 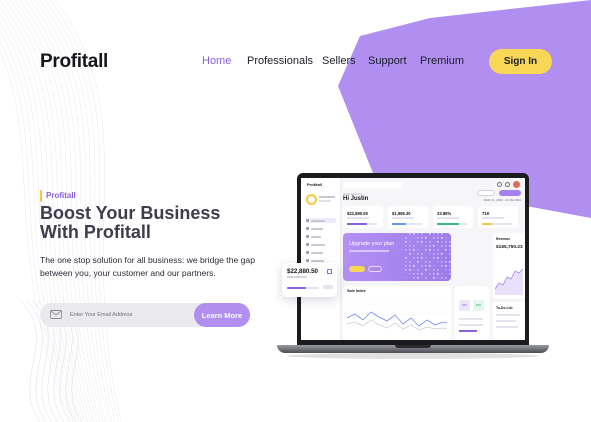 I want to click on todo-title: To-Do List, so click(x=504, y=308).